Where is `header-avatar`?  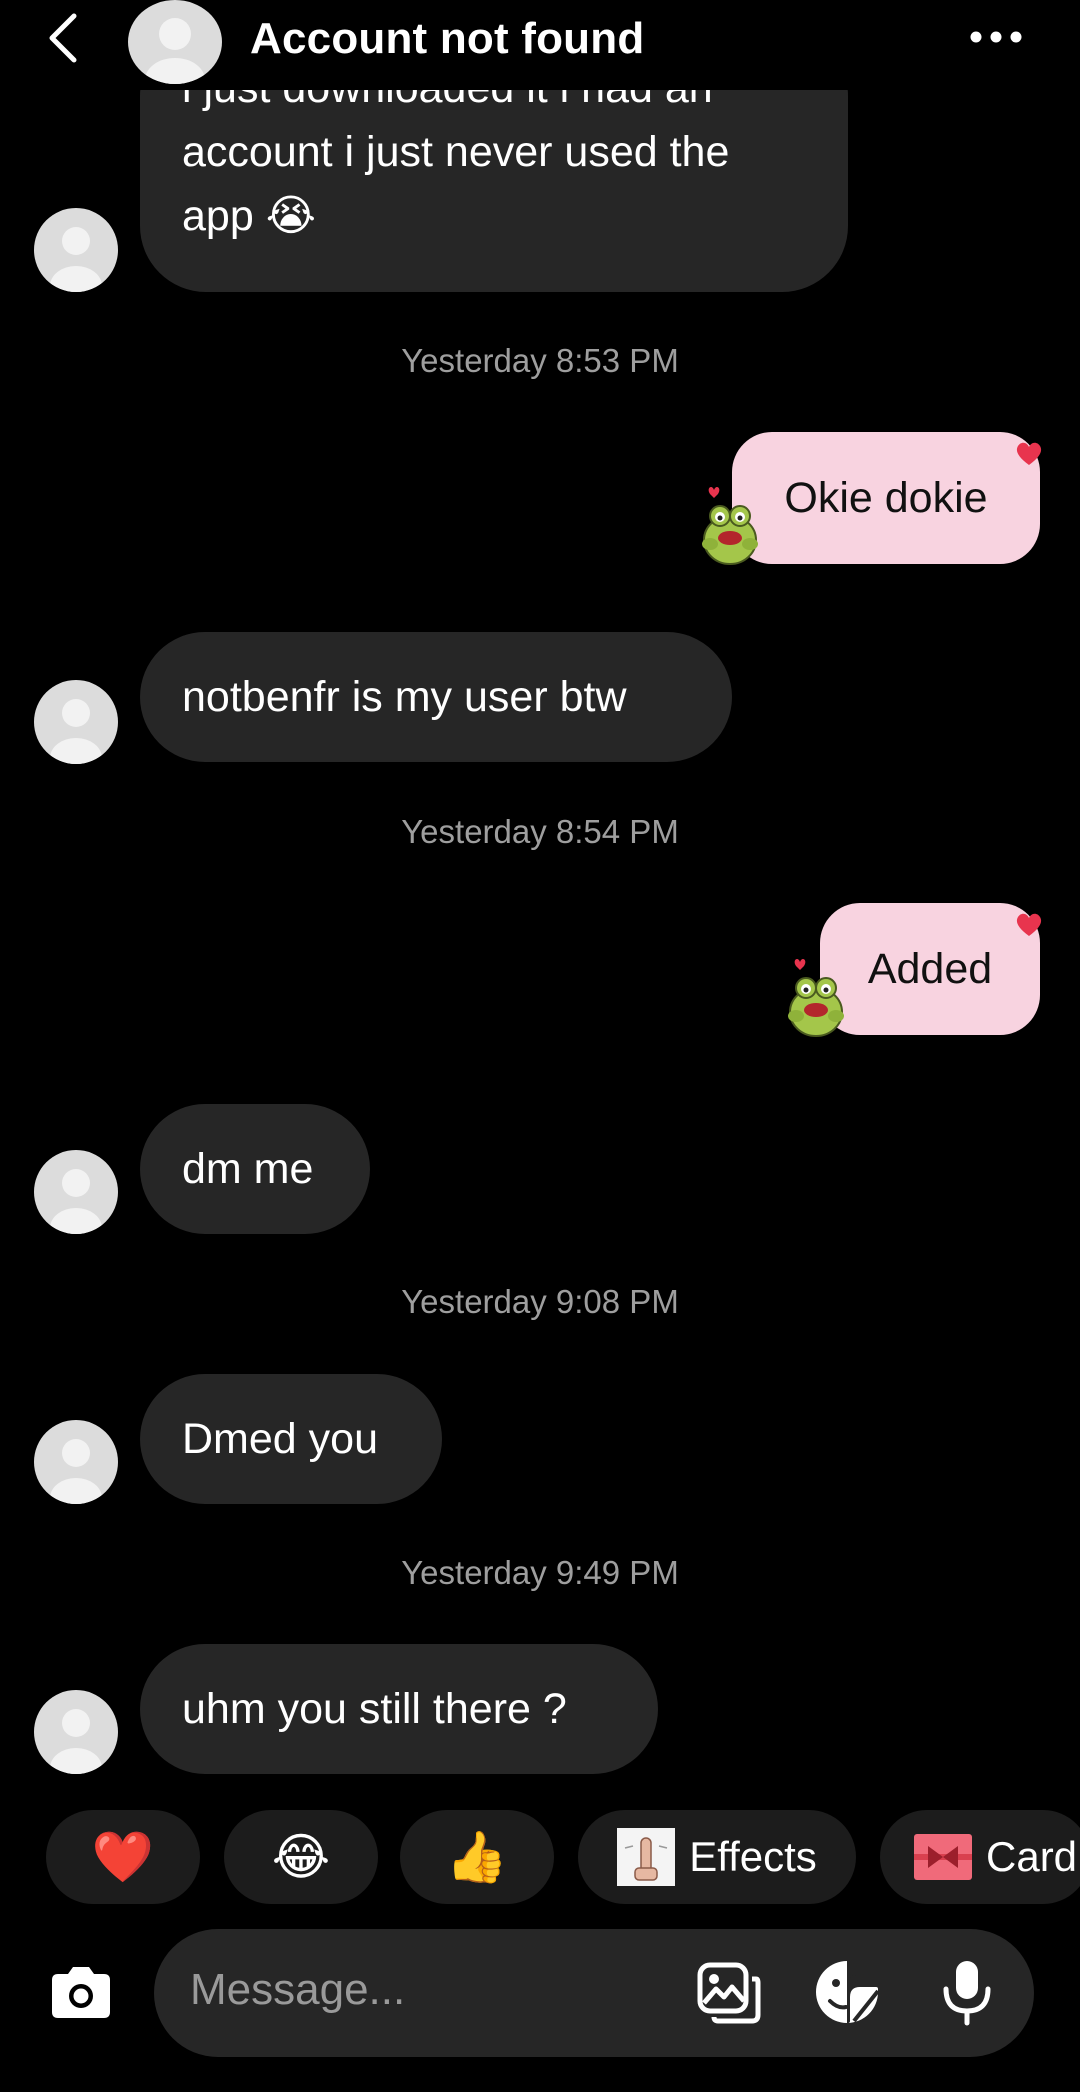 header-avatar is located at coordinates (175, 42).